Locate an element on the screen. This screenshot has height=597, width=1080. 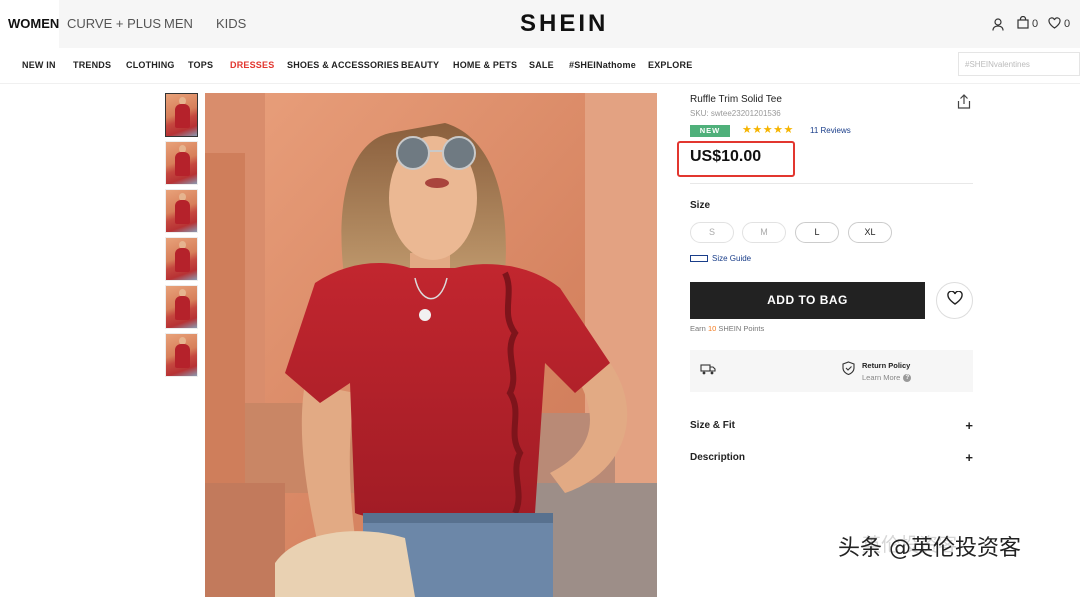
new-badge: NEW is located at coordinates (710, 131).